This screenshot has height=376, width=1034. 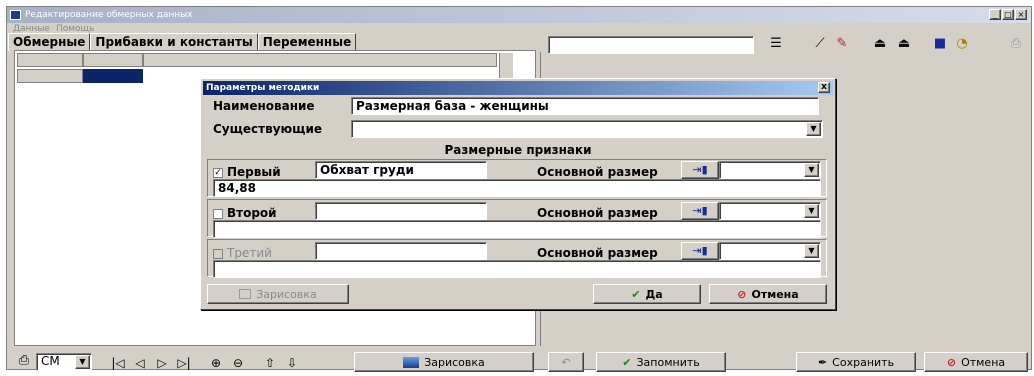 What do you see at coordinates (24, 362) in the screenshot?
I see `printer-icon: ⎙` at bounding box center [24, 362].